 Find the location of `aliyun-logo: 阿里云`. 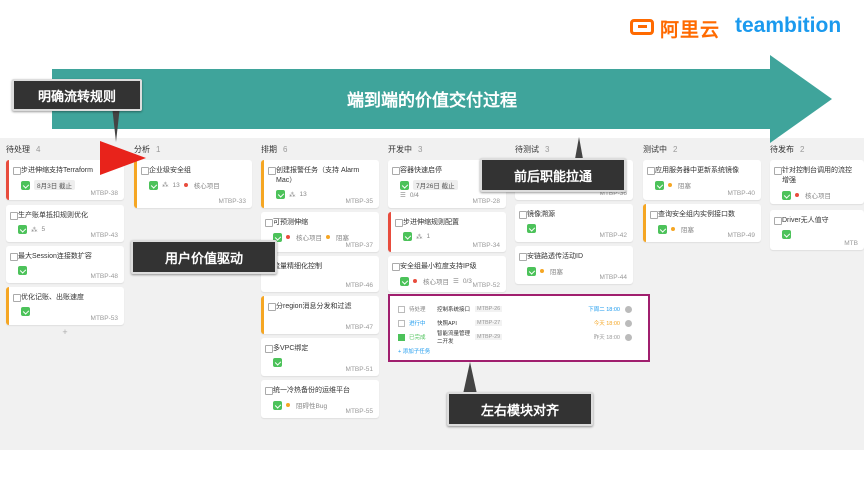

aliyun-logo: 阿里云 is located at coordinates (675, 28).